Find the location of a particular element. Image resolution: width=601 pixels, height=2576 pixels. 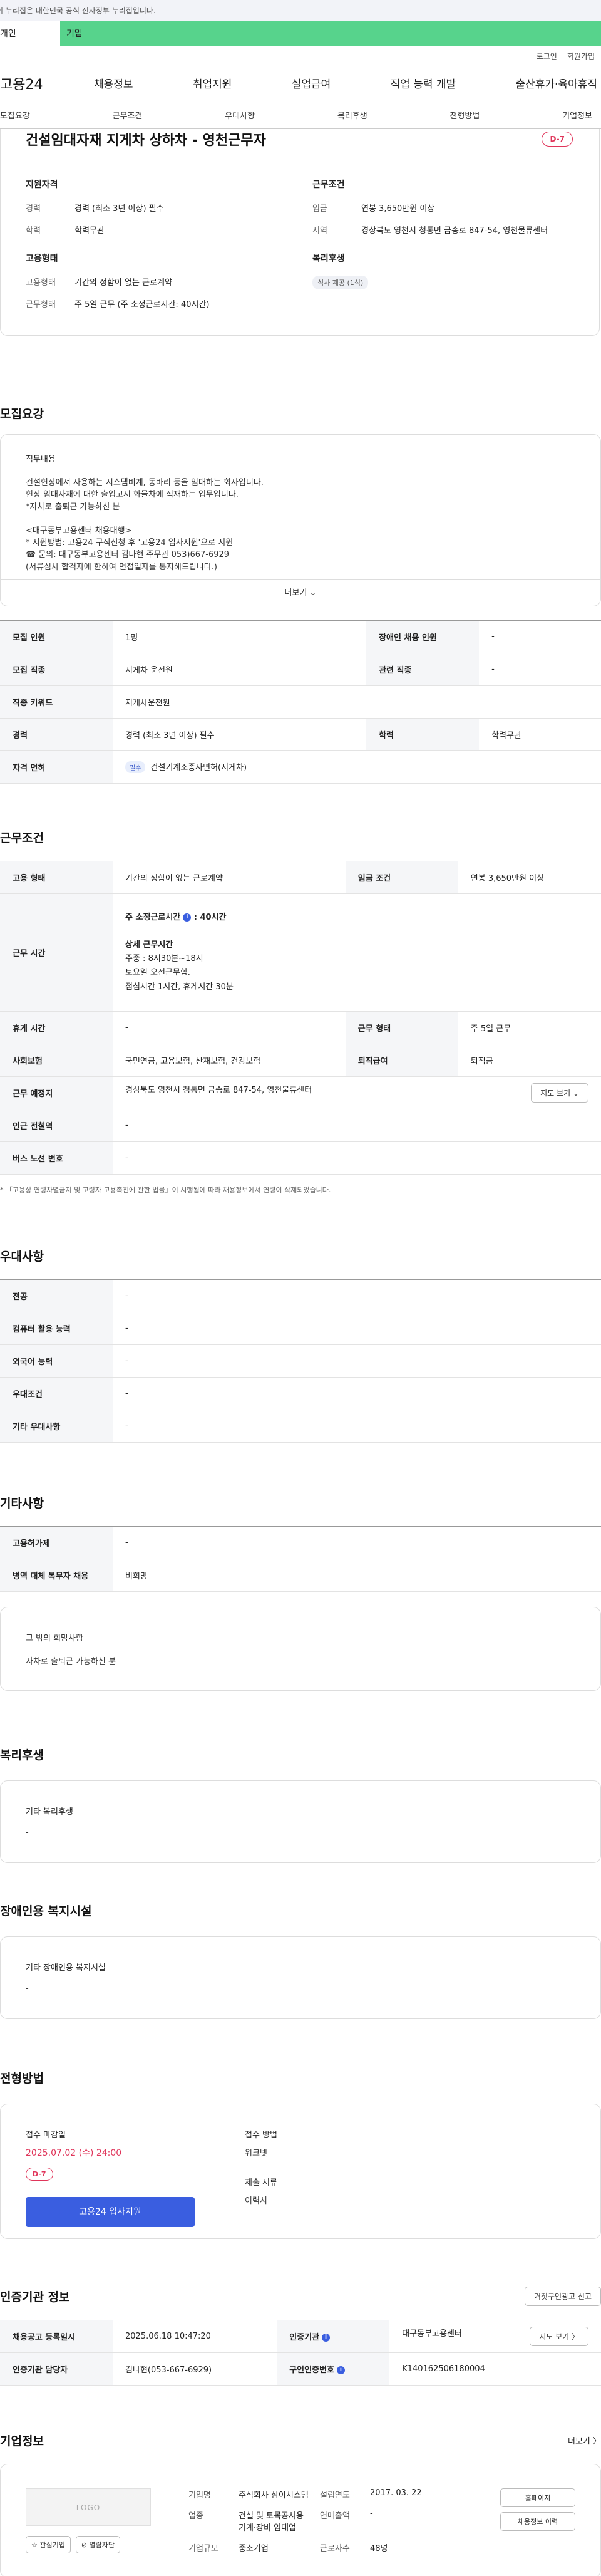

bus-value: - is located at coordinates (357, 1158).